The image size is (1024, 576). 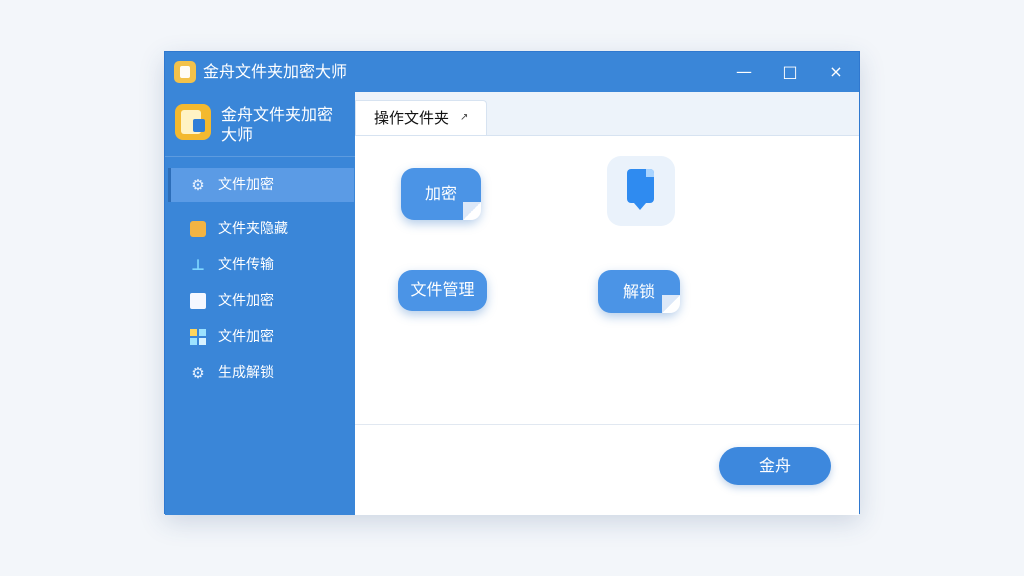 I want to click on tile-label: 解锁, so click(x=638, y=291).